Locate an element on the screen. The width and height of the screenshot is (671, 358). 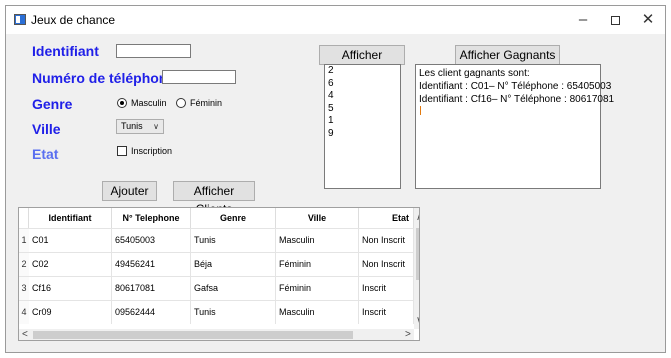
minimize-icon: – is located at coordinates (583, 20).